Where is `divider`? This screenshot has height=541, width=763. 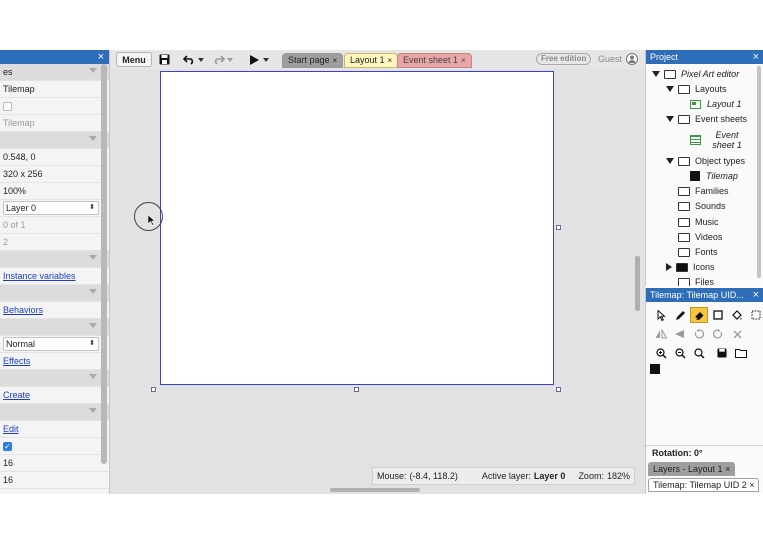
divider is located at coordinates (704, 445).